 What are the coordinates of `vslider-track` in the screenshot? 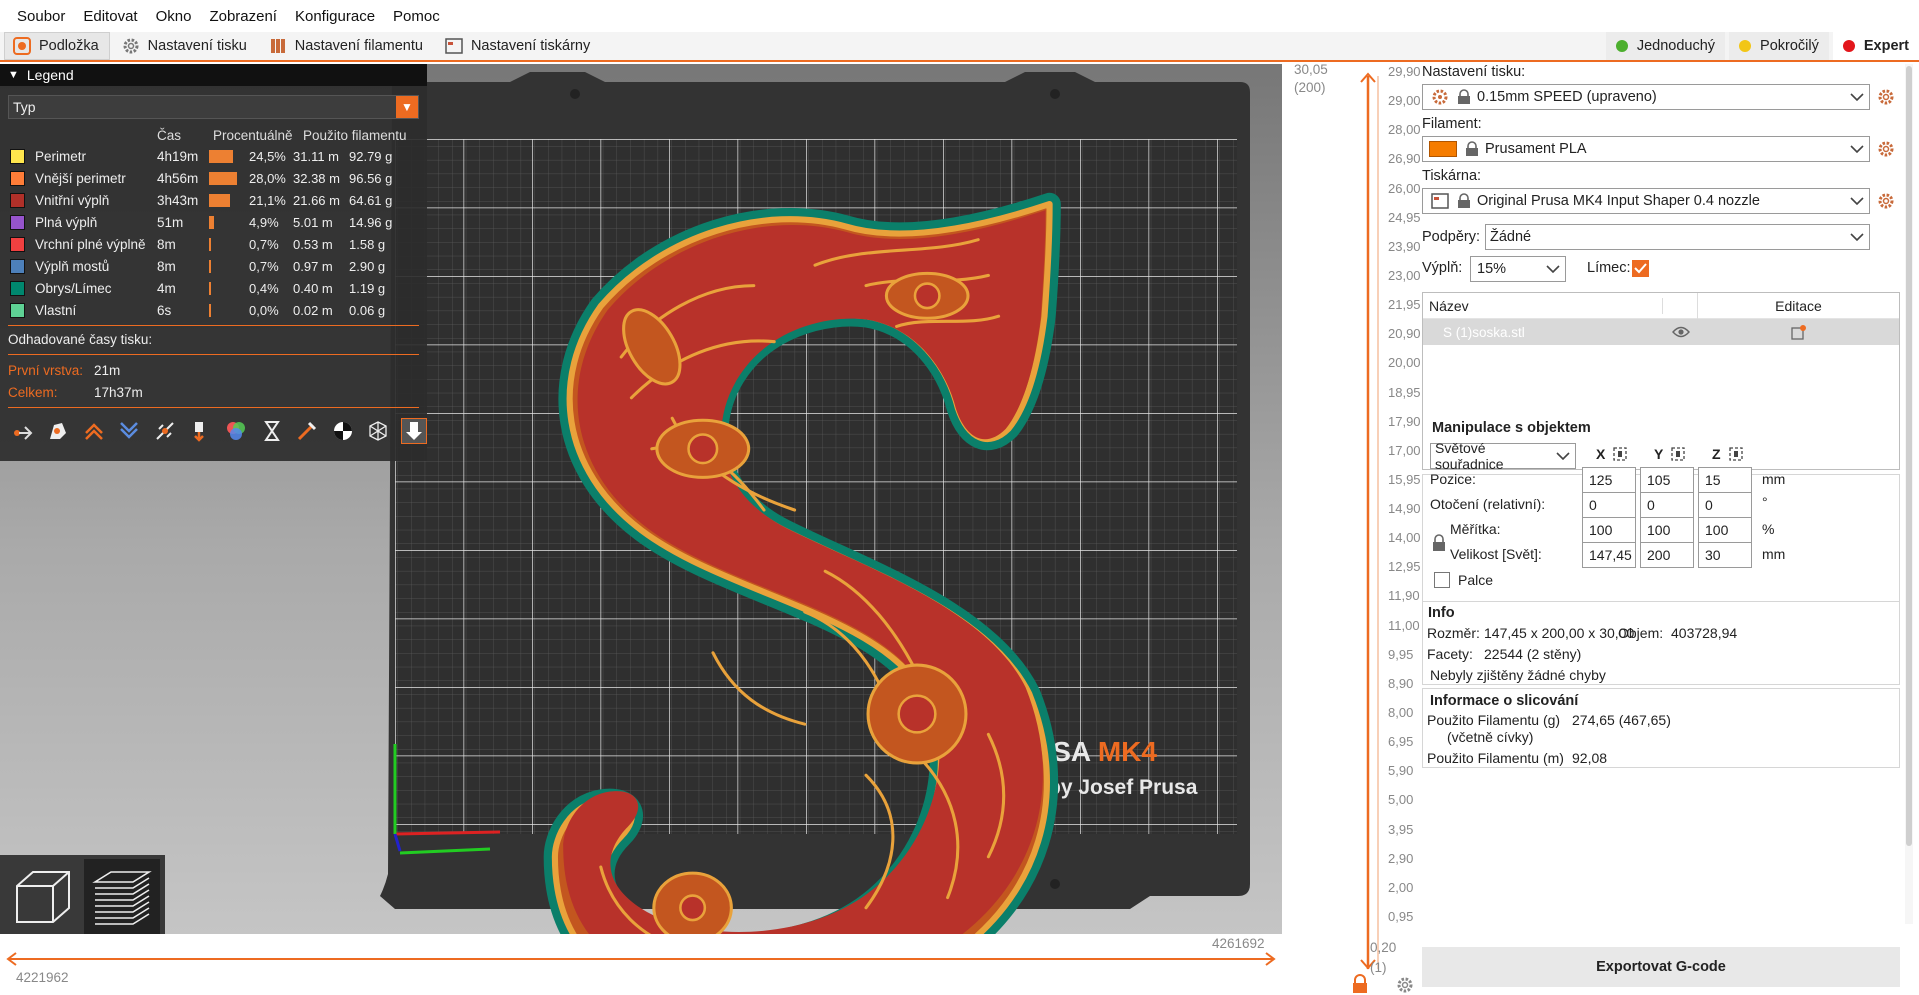 It's located at (1368, 529).